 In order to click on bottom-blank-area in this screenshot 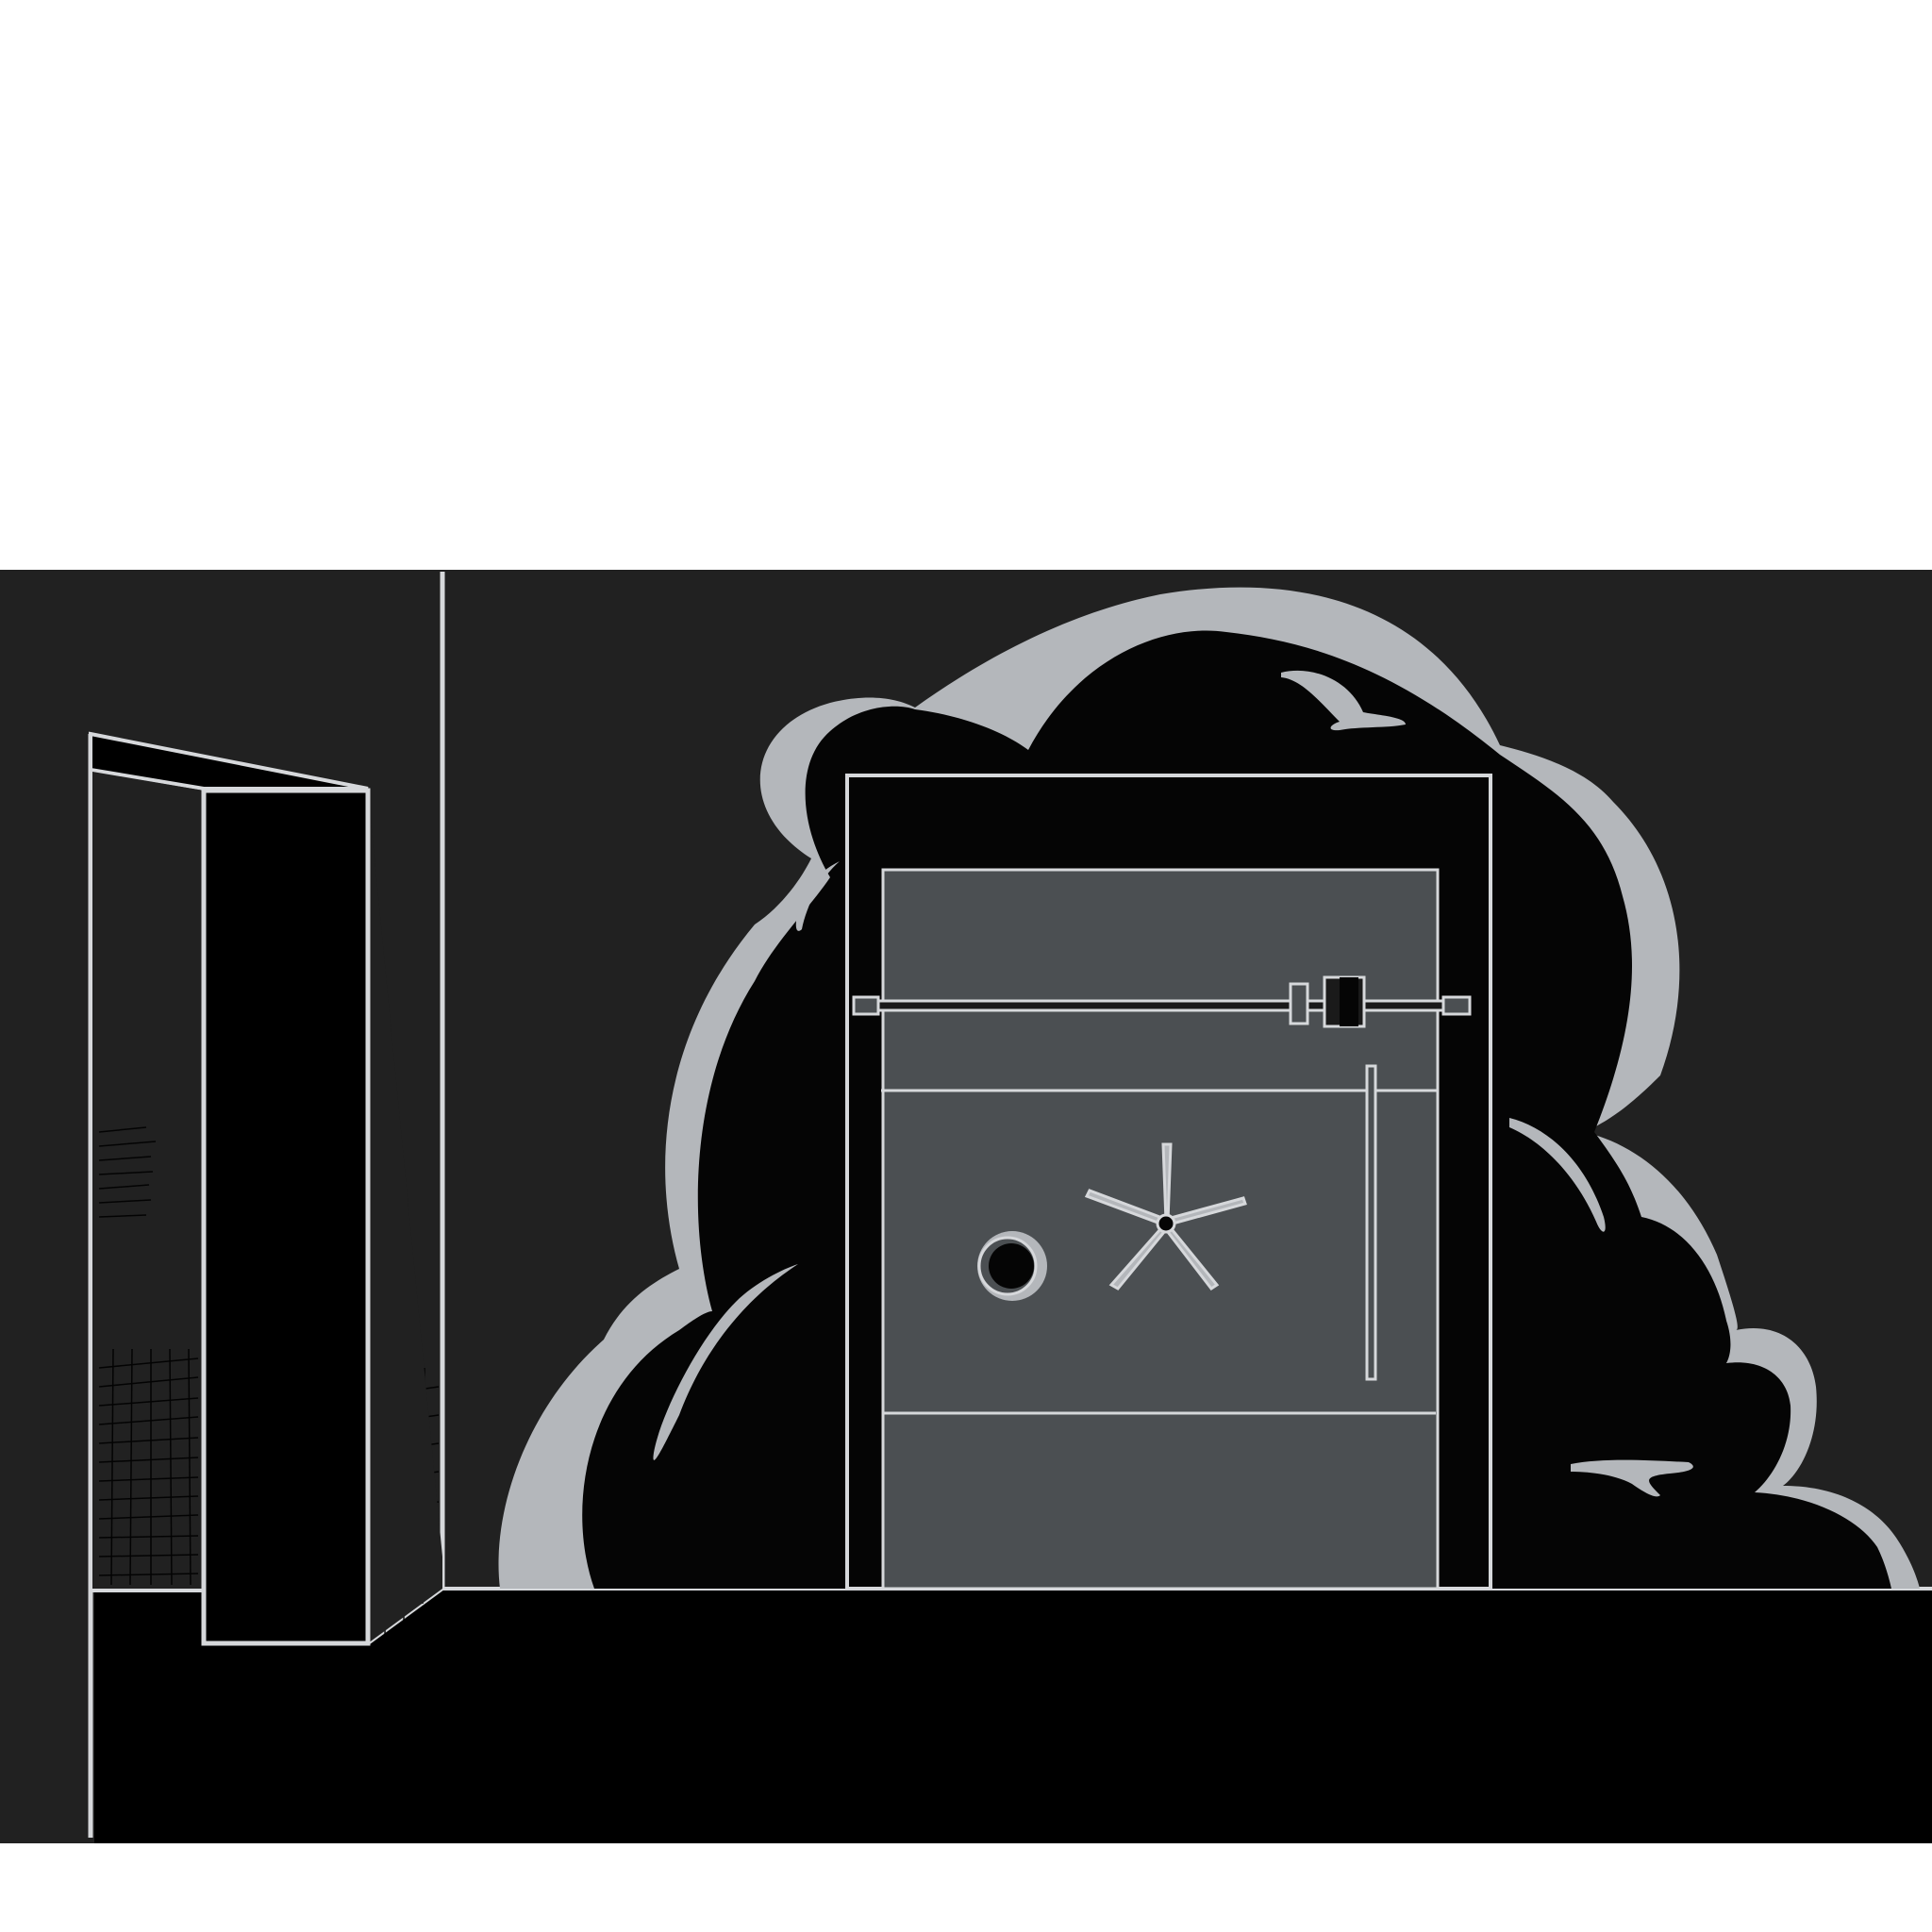, I will do `click(966, 1888)`.